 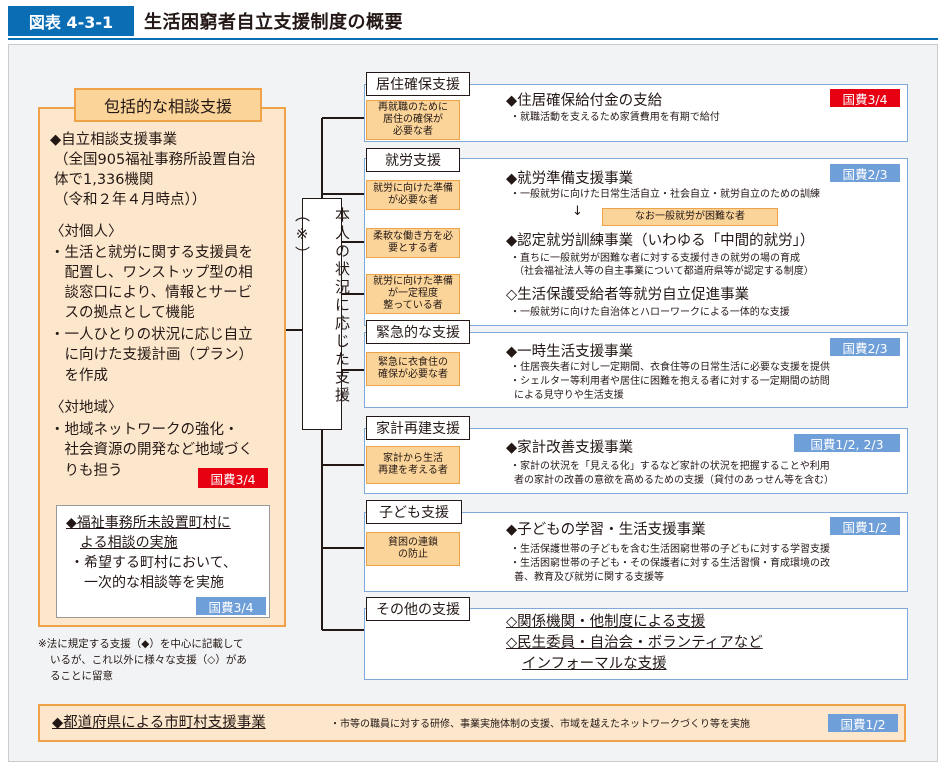 I want to click on temporary-living-desc-1: ・住居喪失者に対し一定期間、衣食住等の日常生活に必要な支援を提供, so click(x=670, y=367).